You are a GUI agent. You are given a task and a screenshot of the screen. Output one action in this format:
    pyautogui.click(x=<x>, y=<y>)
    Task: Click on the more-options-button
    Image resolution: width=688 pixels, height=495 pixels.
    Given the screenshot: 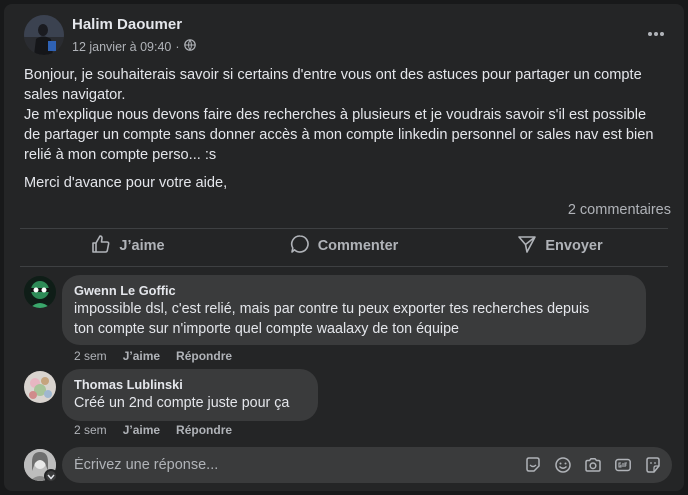 What is the action you would take?
    pyautogui.click(x=656, y=33)
    